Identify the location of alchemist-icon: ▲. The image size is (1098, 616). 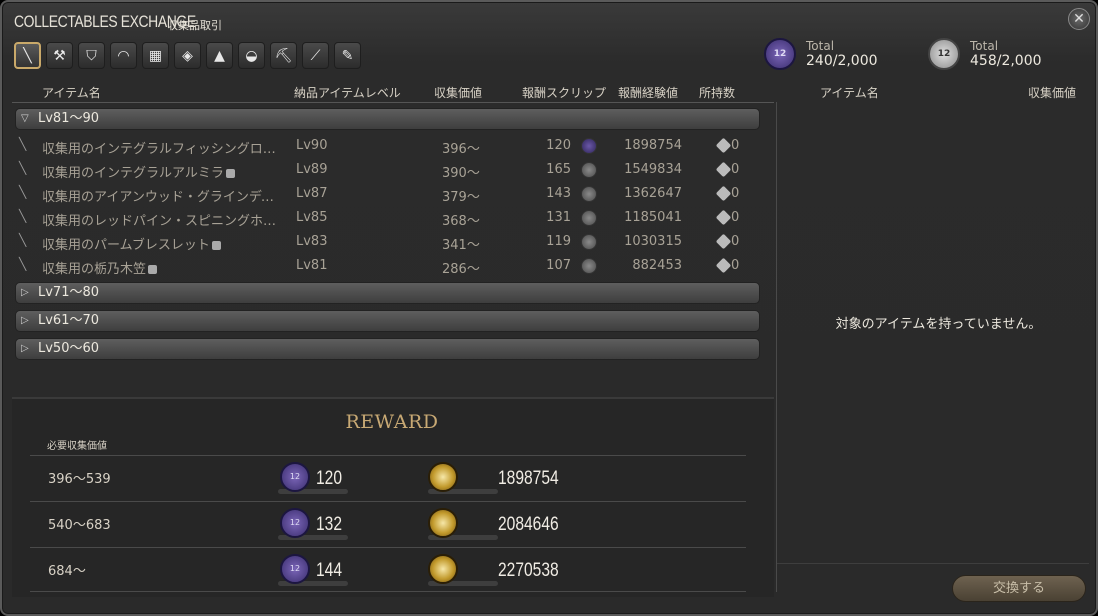
(219, 55).